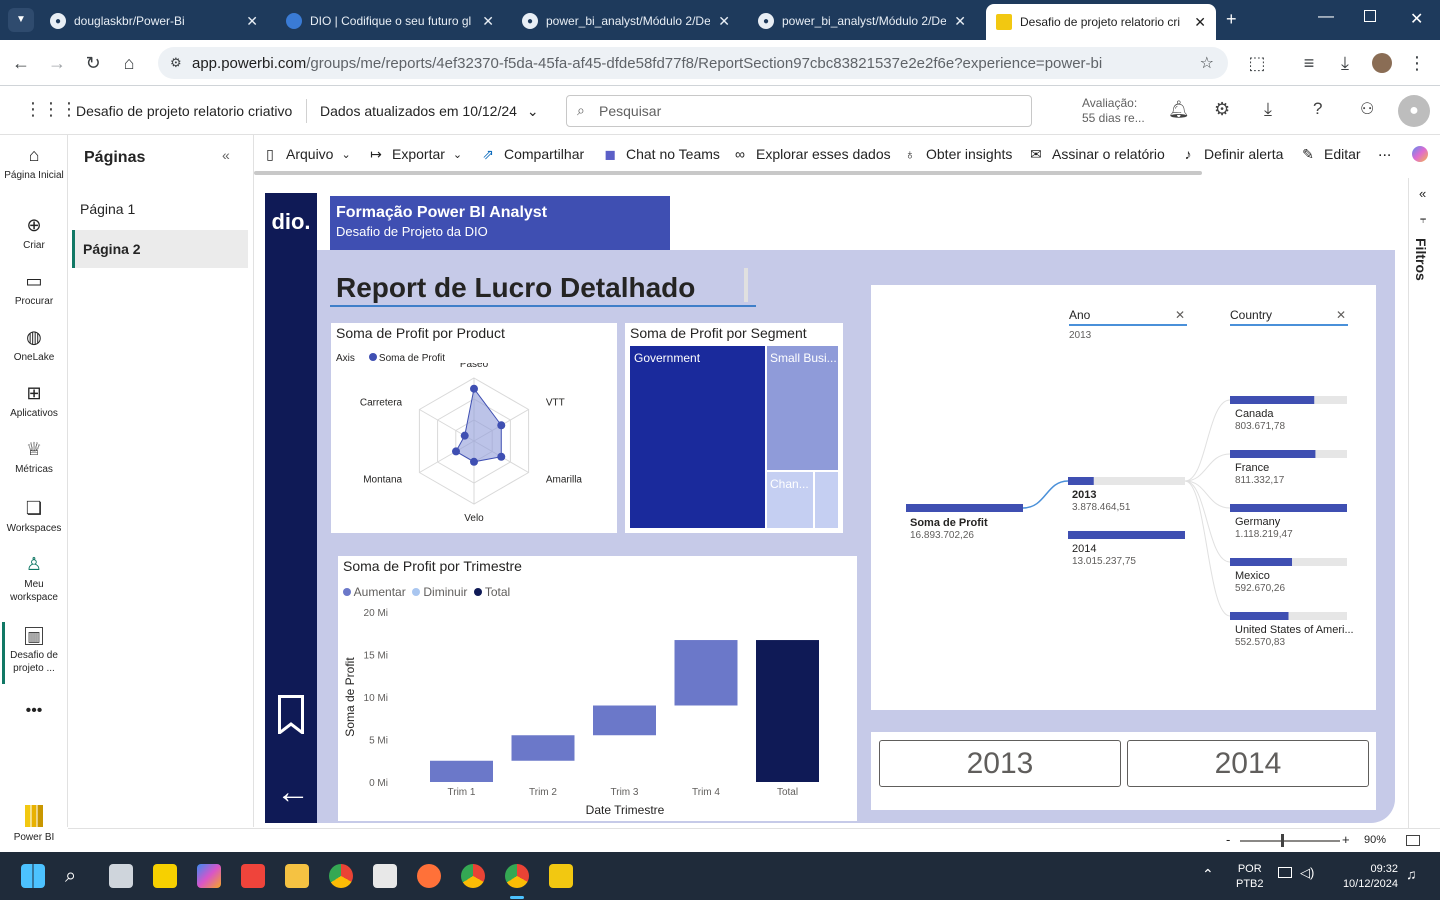 This screenshot has width=1440, height=900. What do you see at coordinates (129, 63) in the screenshot?
I see `home-icon: ⌂` at bounding box center [129, 63].